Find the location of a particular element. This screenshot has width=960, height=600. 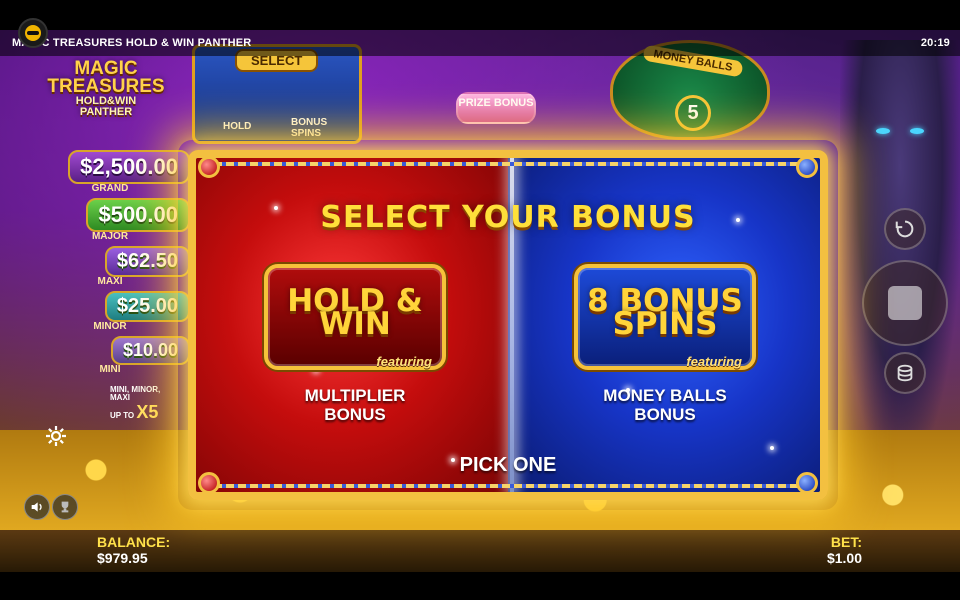

trophy-icon is located at coordinates (65, 507).